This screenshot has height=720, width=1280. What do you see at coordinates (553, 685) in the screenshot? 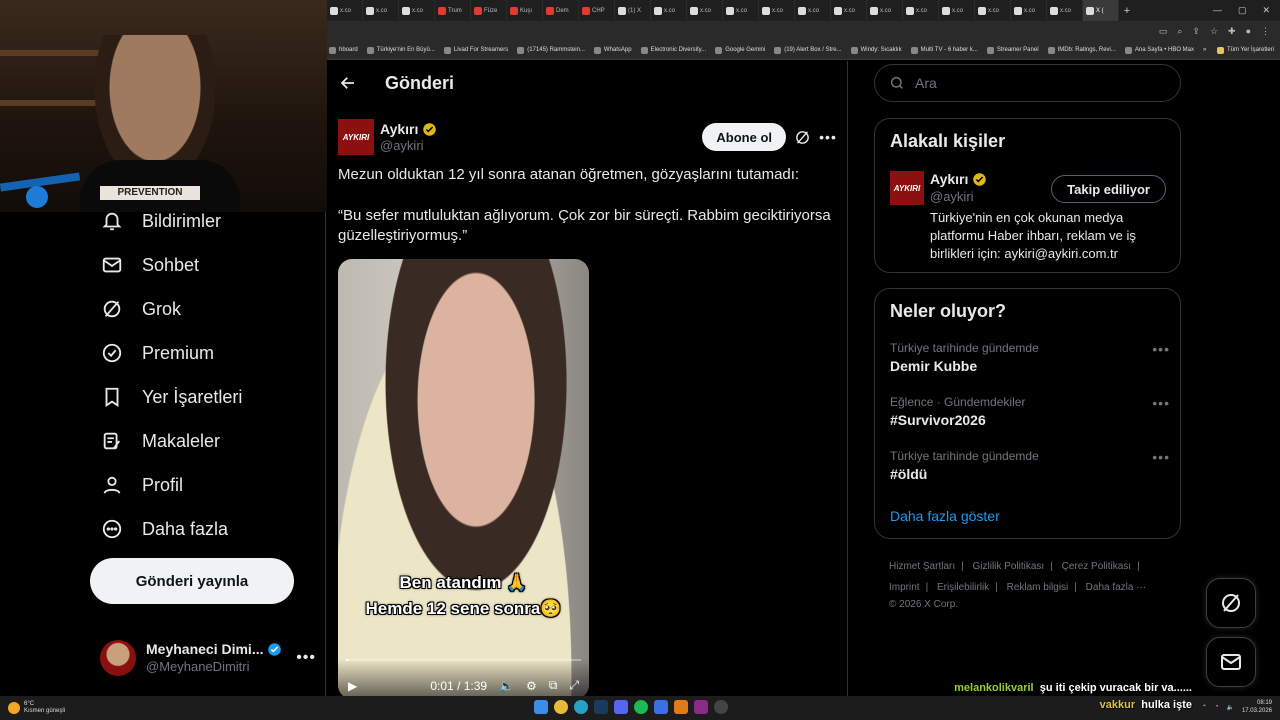
I see `pip-icon: ⧉` at bounding box center [553, 685].